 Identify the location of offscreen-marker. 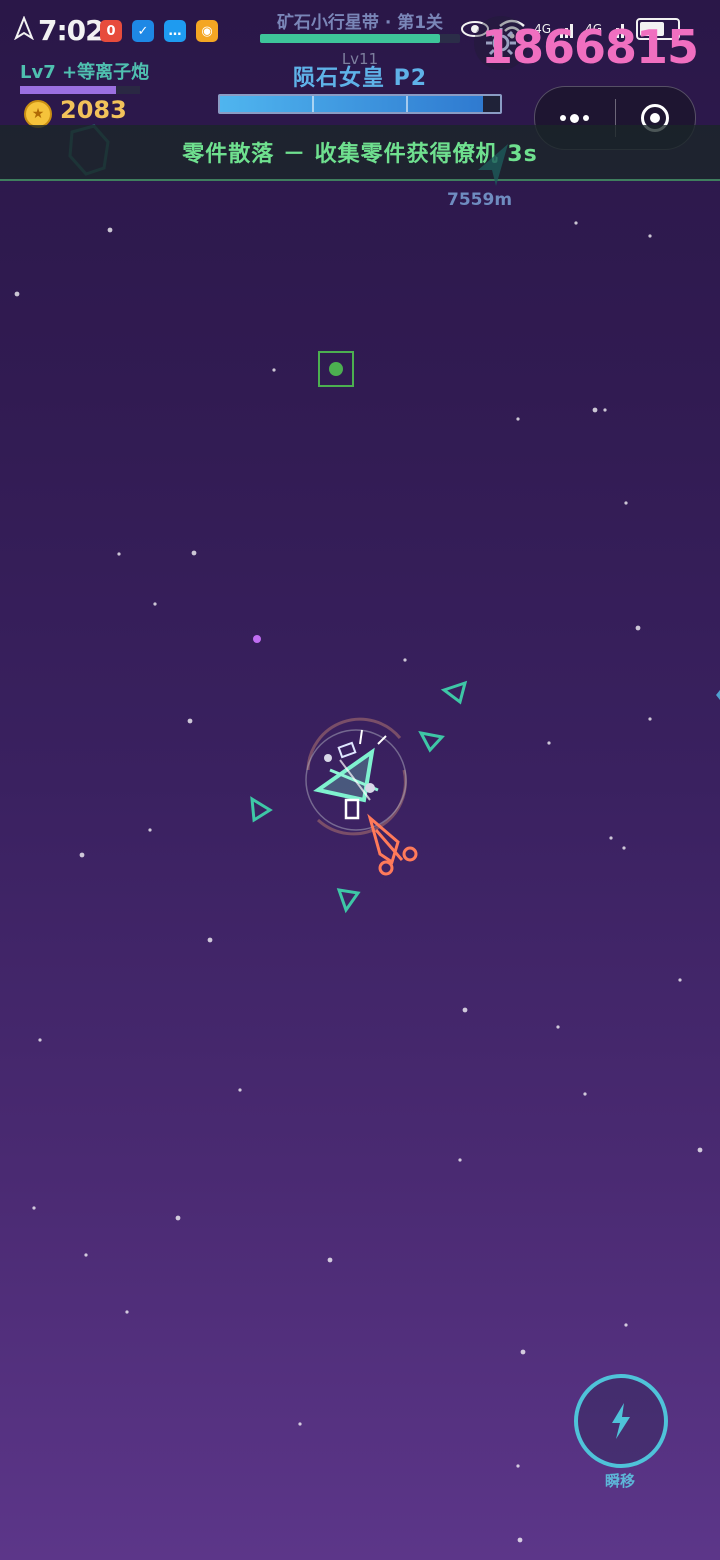
(718, 695).